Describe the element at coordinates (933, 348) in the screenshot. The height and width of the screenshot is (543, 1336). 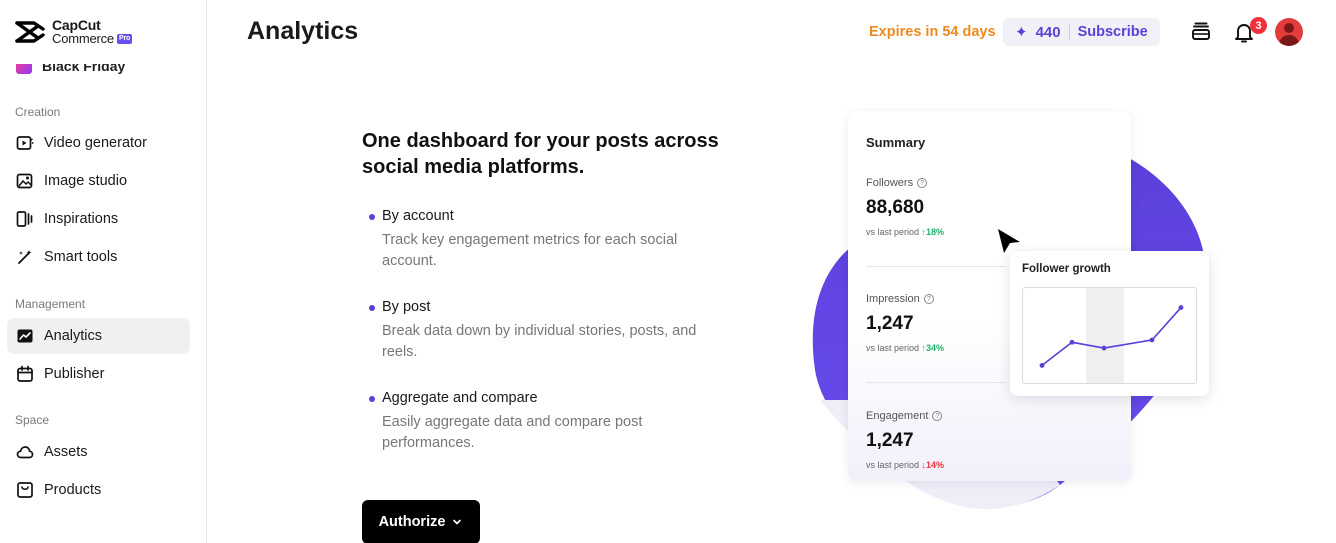
I see `change-value: ↑34%` at that location.